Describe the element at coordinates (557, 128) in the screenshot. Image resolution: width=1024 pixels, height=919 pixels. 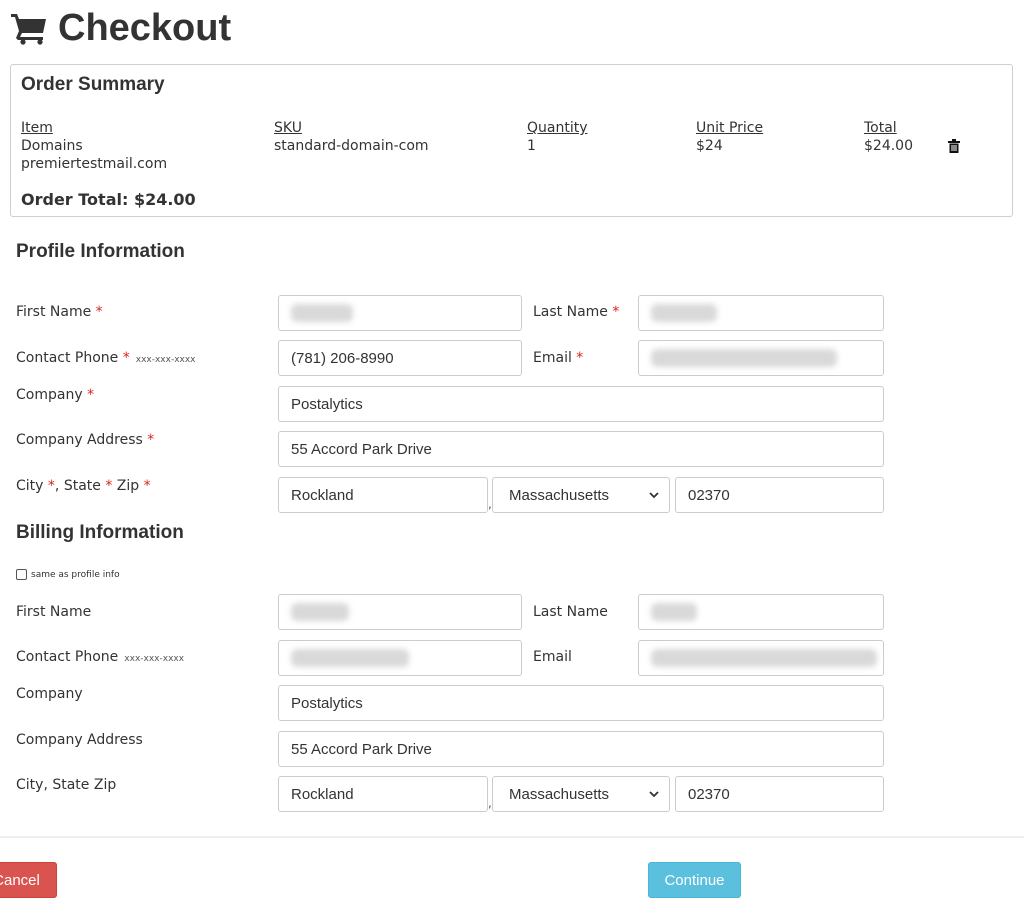
I see `quantity-header: Quantity` at that location.